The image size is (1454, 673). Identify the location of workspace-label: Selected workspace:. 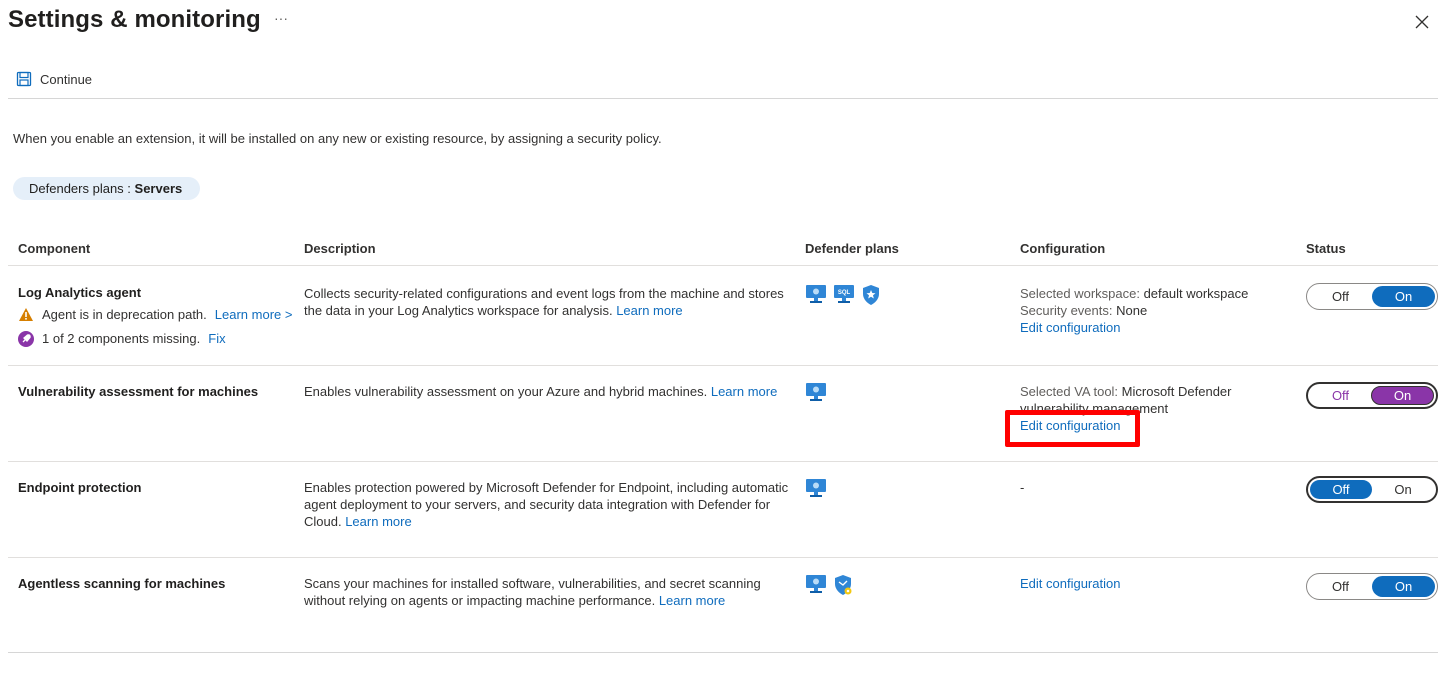
(1080, 293).